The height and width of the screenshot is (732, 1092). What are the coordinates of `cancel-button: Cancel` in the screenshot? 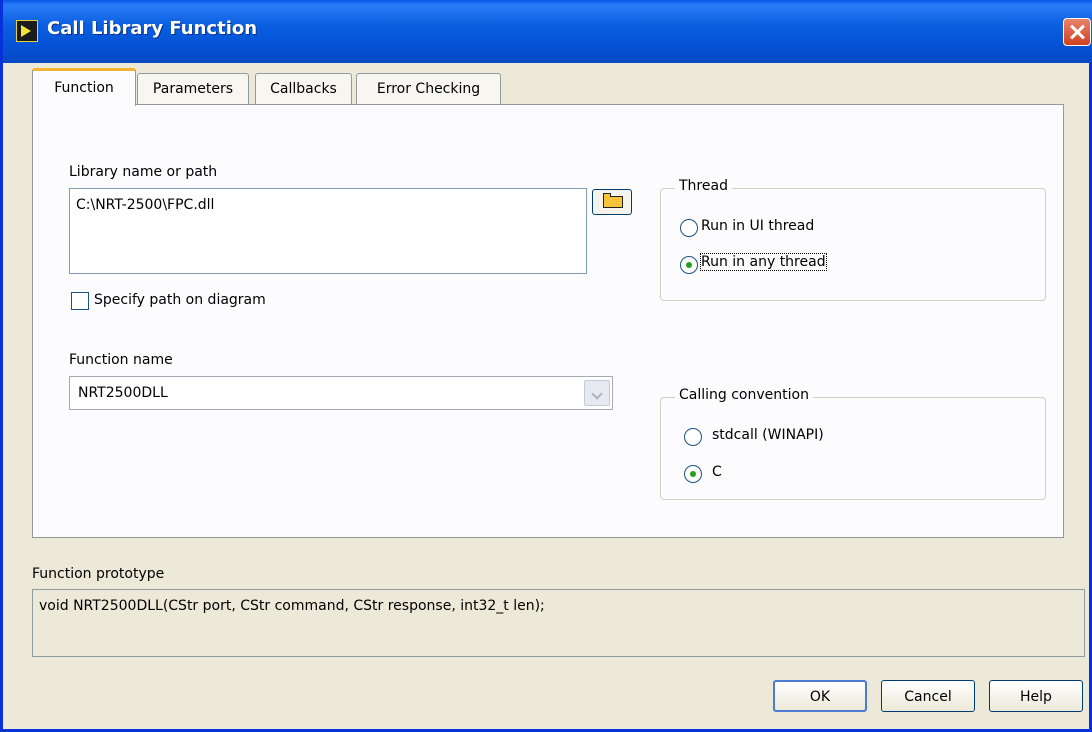 It's located at (928, 696).